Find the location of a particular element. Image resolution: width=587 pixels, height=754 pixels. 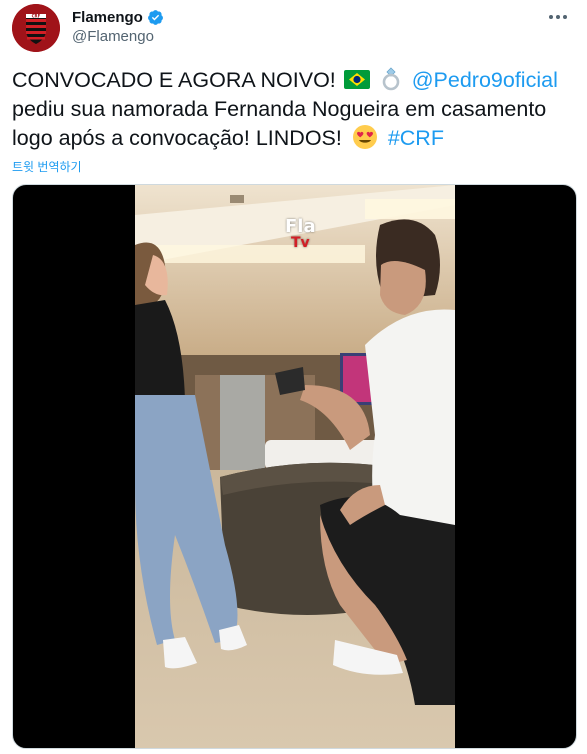

verified-badge-icon is located at coordinates (155, 17).